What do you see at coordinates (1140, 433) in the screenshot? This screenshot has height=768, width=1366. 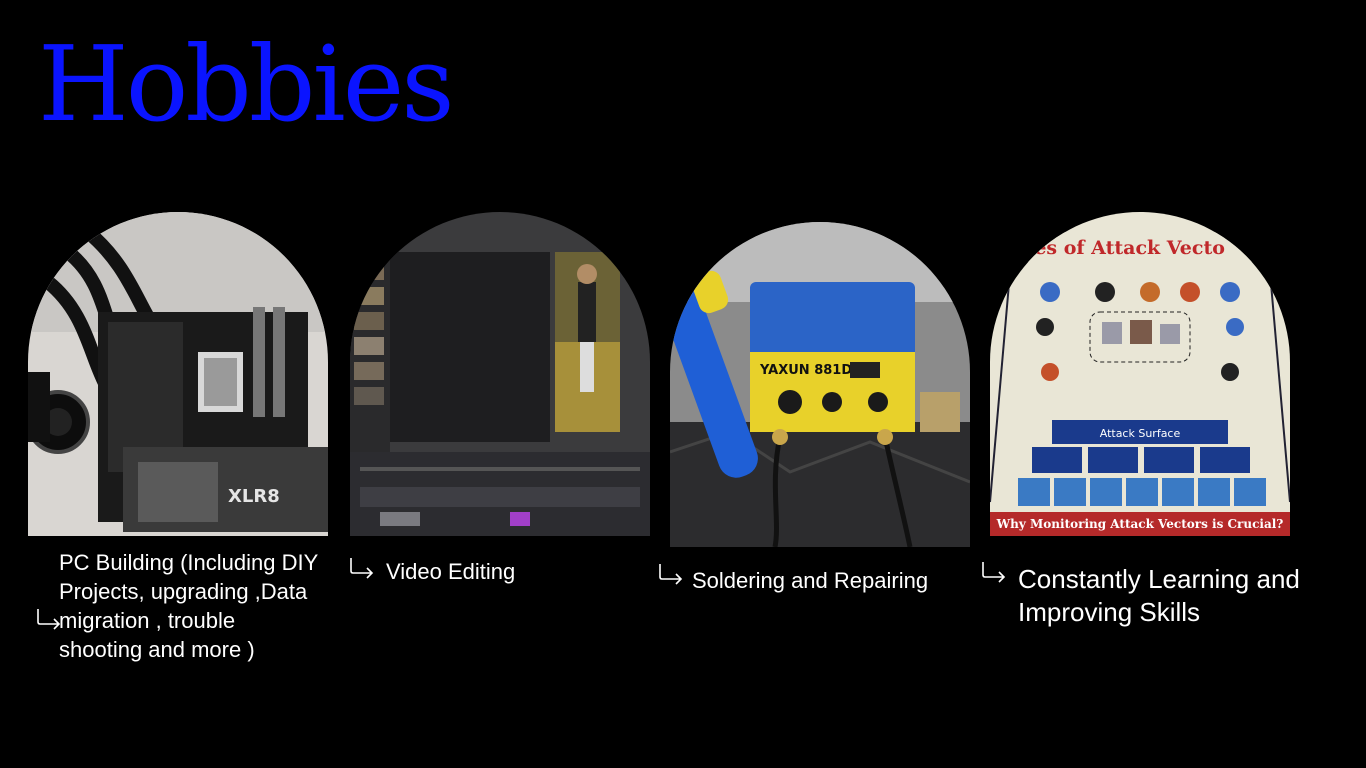 I see `poster-center-label: Attack Surface` at bounding box center [1140, 433].